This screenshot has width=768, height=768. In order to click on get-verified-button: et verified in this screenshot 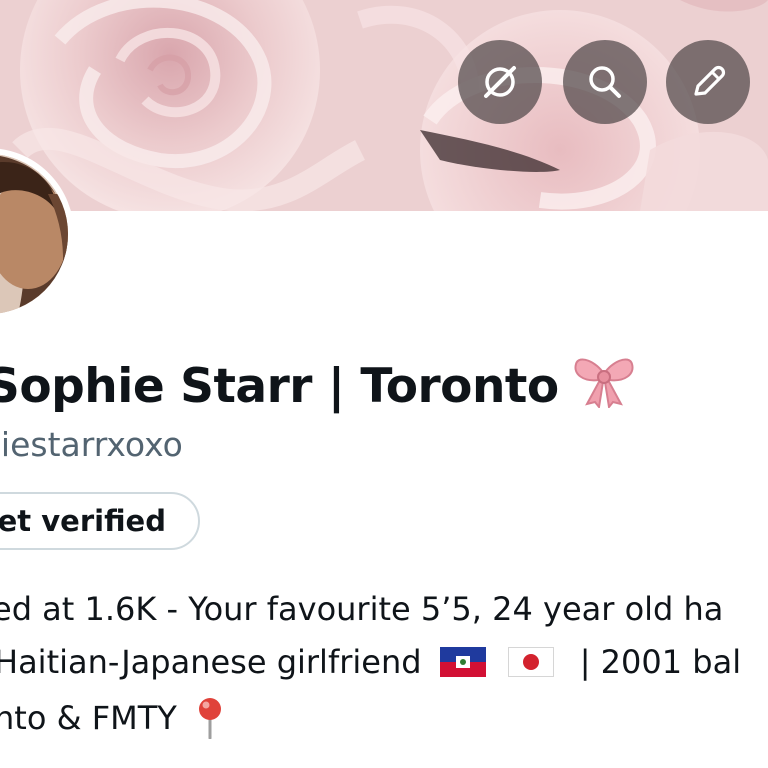, I will do `click(100, 521)`.